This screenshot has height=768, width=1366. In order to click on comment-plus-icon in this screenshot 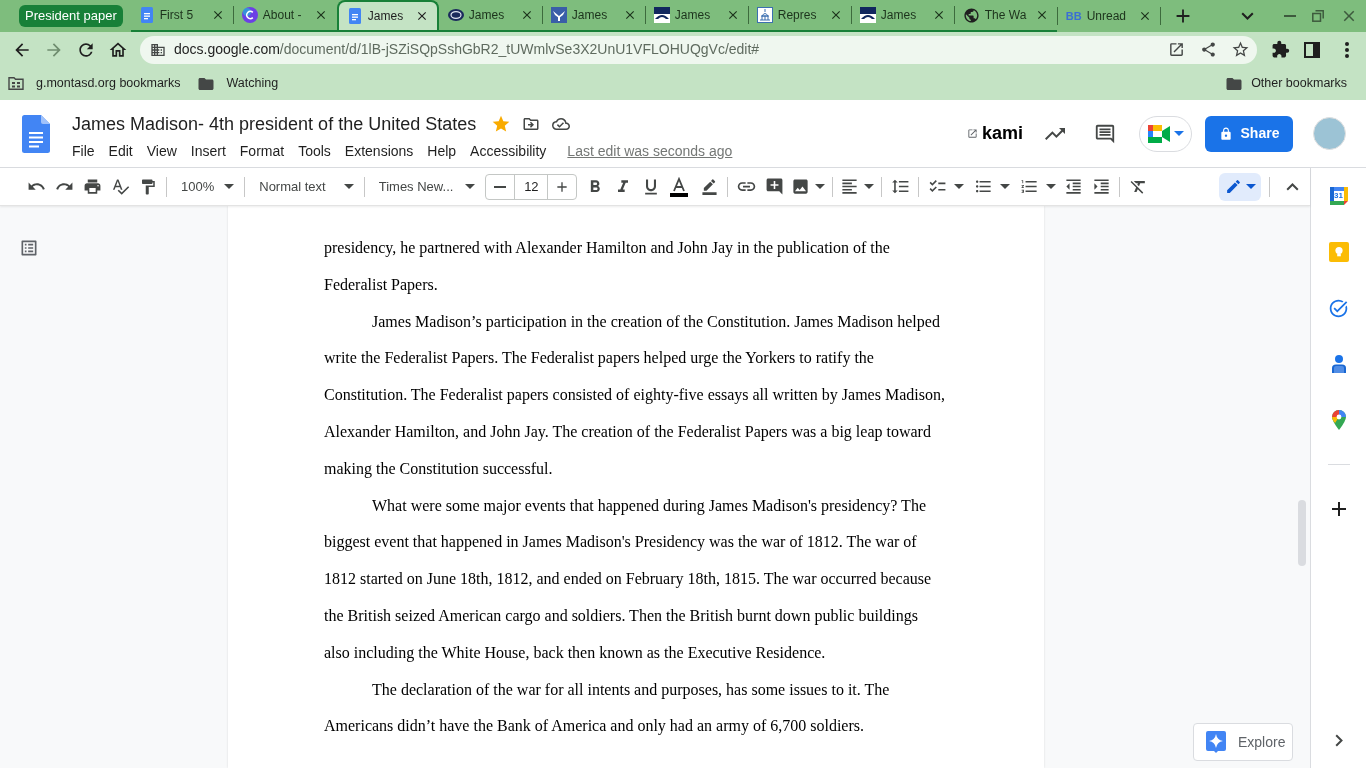, I will do `click(774, 186)`.